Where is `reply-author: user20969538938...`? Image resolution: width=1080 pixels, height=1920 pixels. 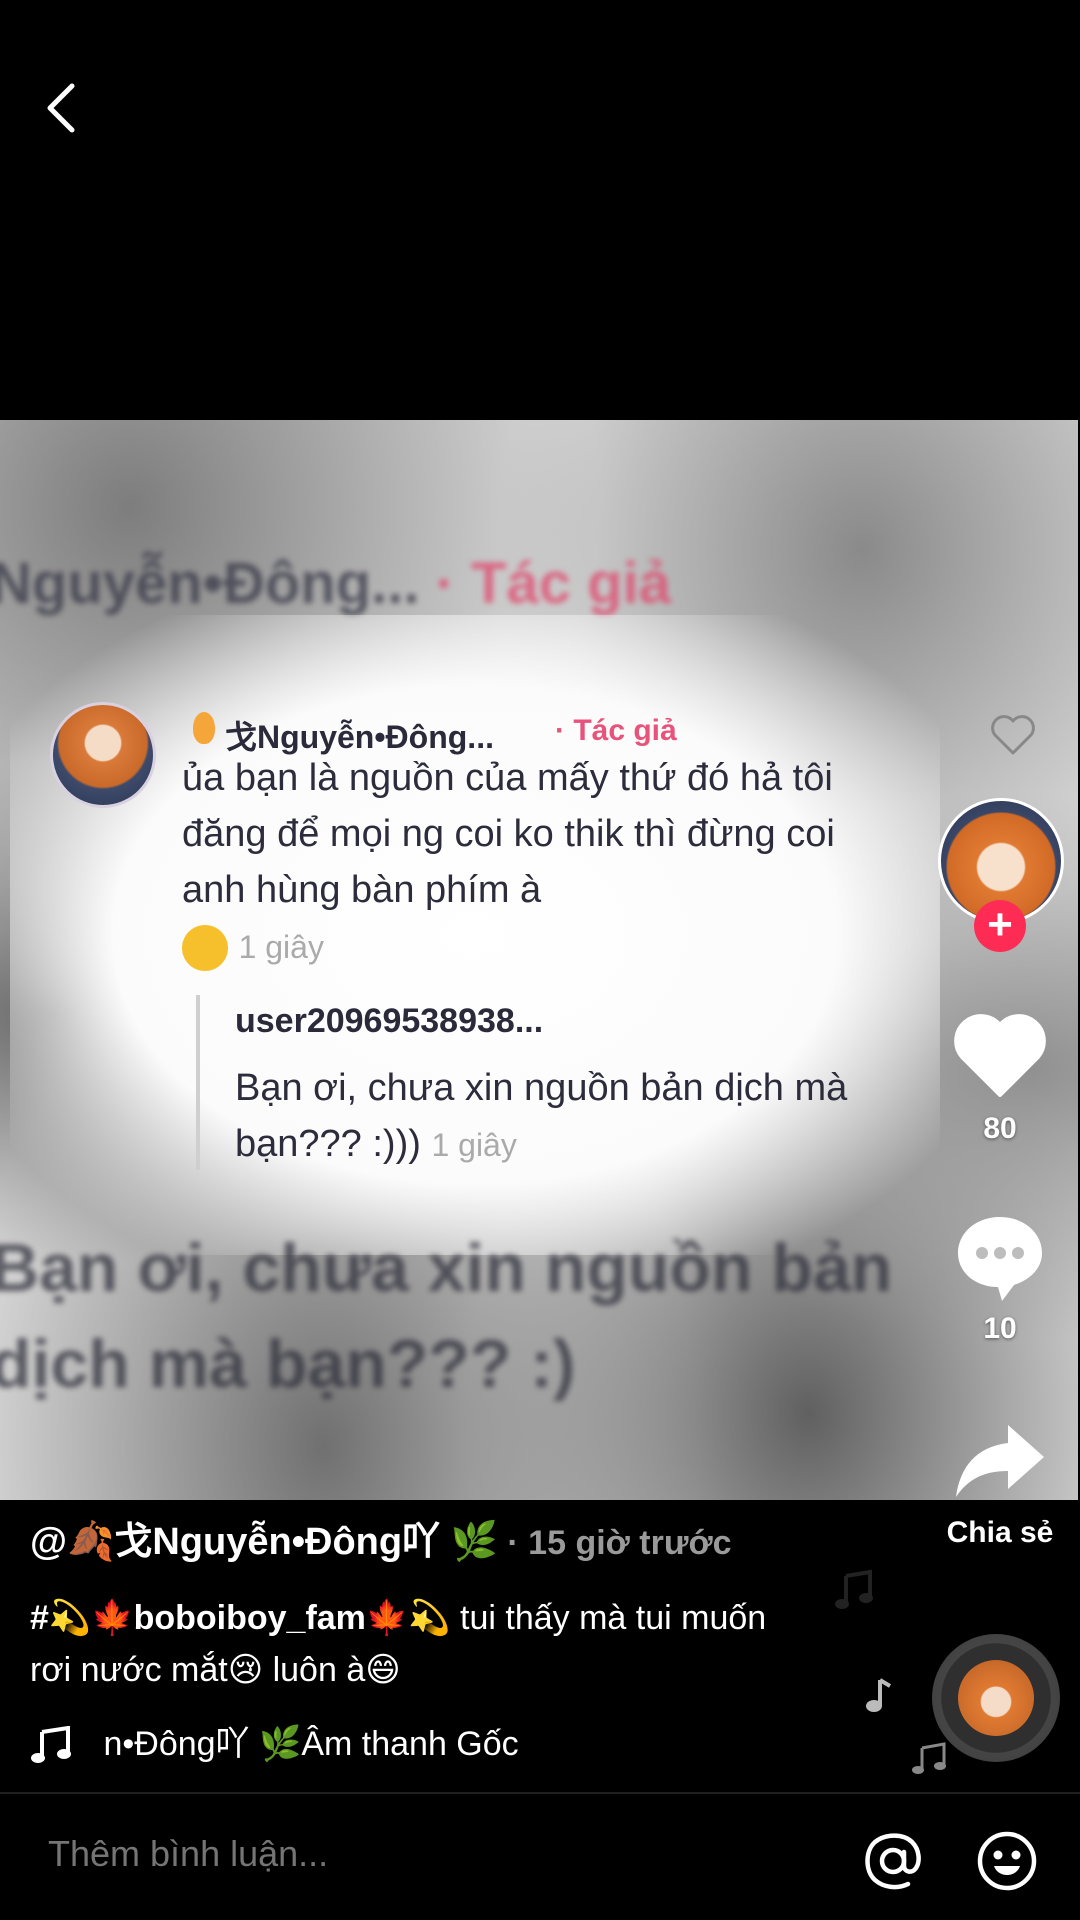 reply-author: user20969538938... is located at coordinates (389, 1021).